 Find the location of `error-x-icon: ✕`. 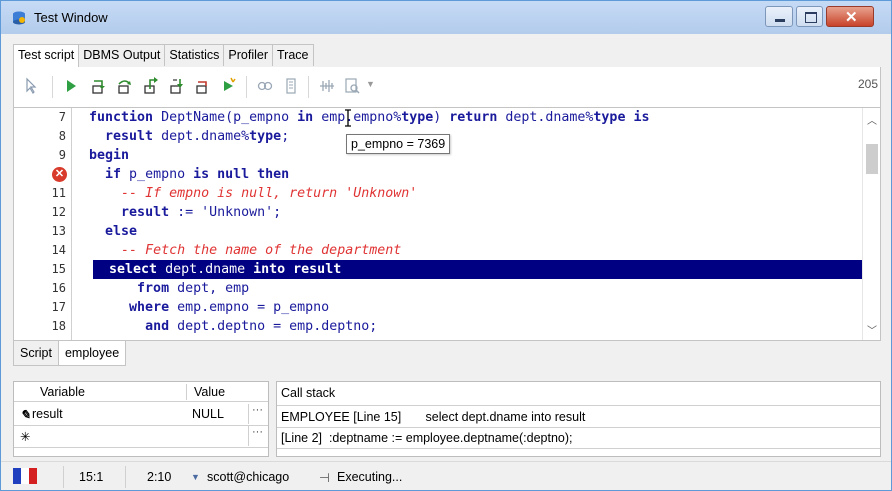

error-x-icon: ✕ is located at coordinates (59, 174).